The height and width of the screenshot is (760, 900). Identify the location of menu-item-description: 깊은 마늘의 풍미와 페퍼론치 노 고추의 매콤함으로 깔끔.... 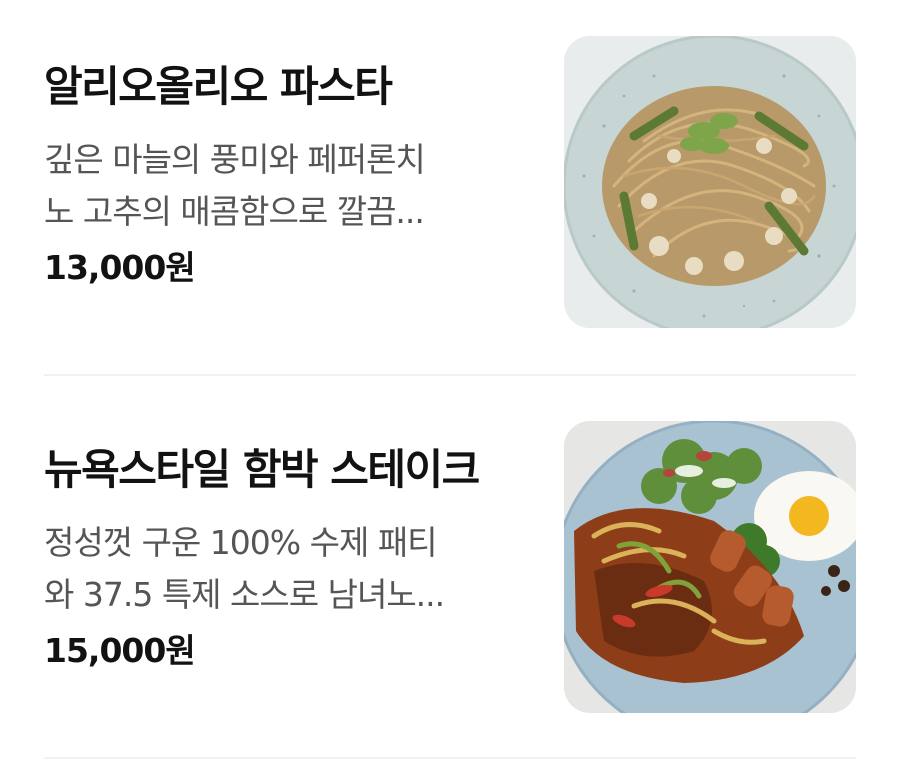
(279, 186).